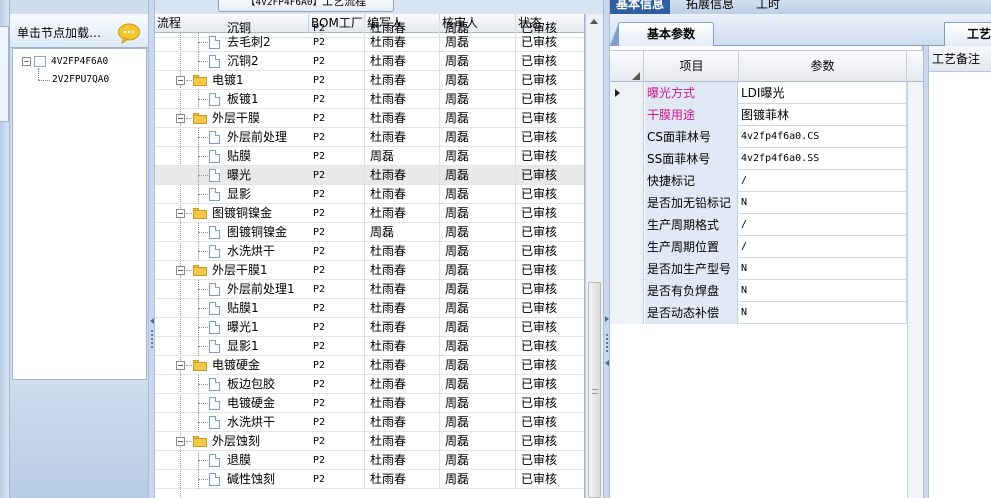 This screenshot has width=991, height=498. What do you see at coordinates (478, 384) in the screenshot?
I see `row-cell-reviewer: 周磊` at bounding box center [478, 384].